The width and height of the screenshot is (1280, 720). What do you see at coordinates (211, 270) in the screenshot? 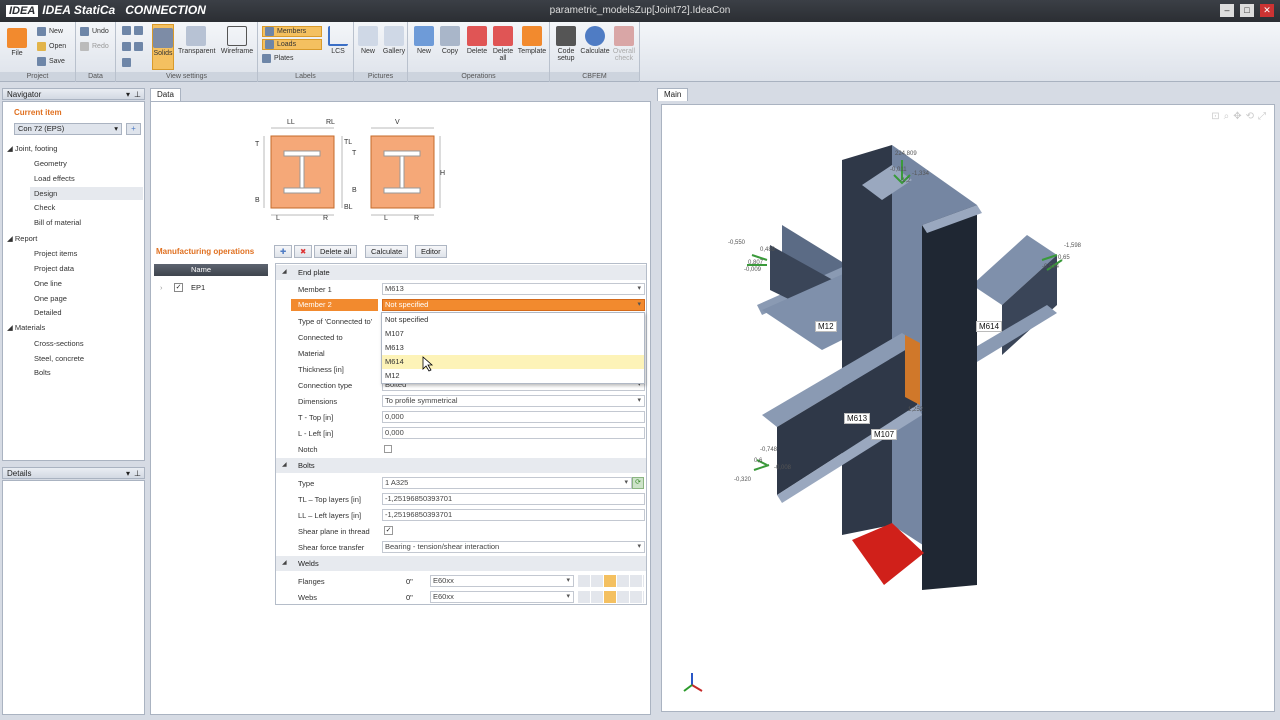
I see `operations-column-header: Name` at bounding box center [211, 270].